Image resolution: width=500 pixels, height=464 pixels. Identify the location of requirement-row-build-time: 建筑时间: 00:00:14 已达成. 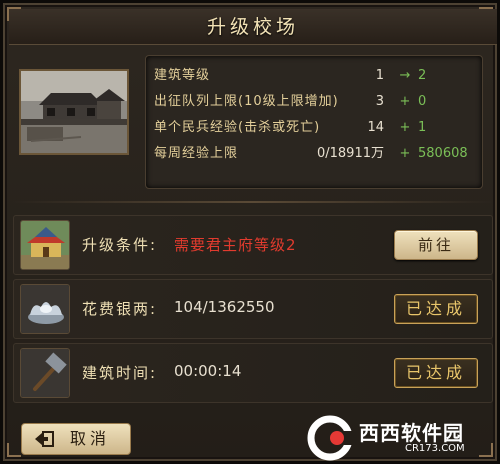
(253, 373).